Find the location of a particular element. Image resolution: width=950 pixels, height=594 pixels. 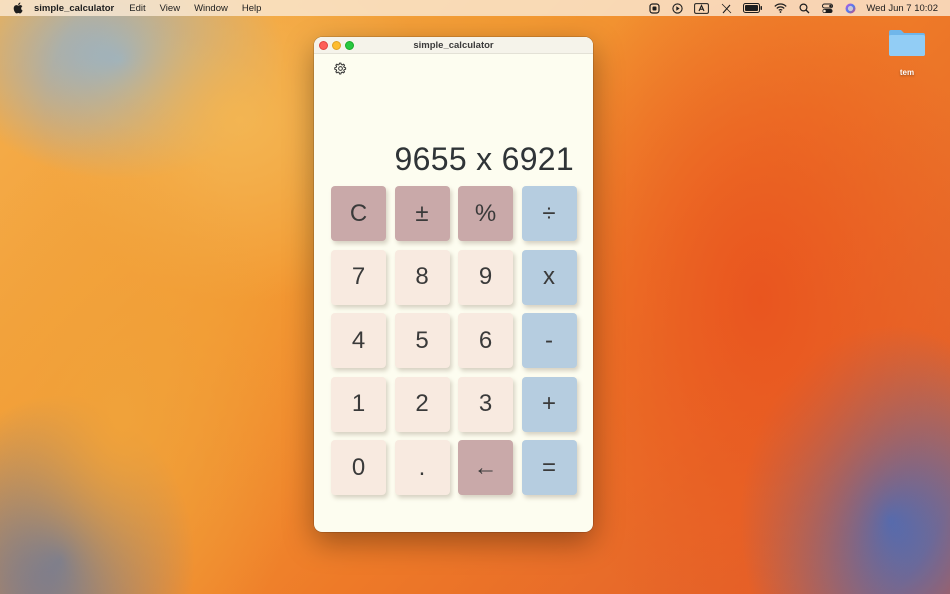

title-bar: simple_calculator is located at coordinates (453, 45).